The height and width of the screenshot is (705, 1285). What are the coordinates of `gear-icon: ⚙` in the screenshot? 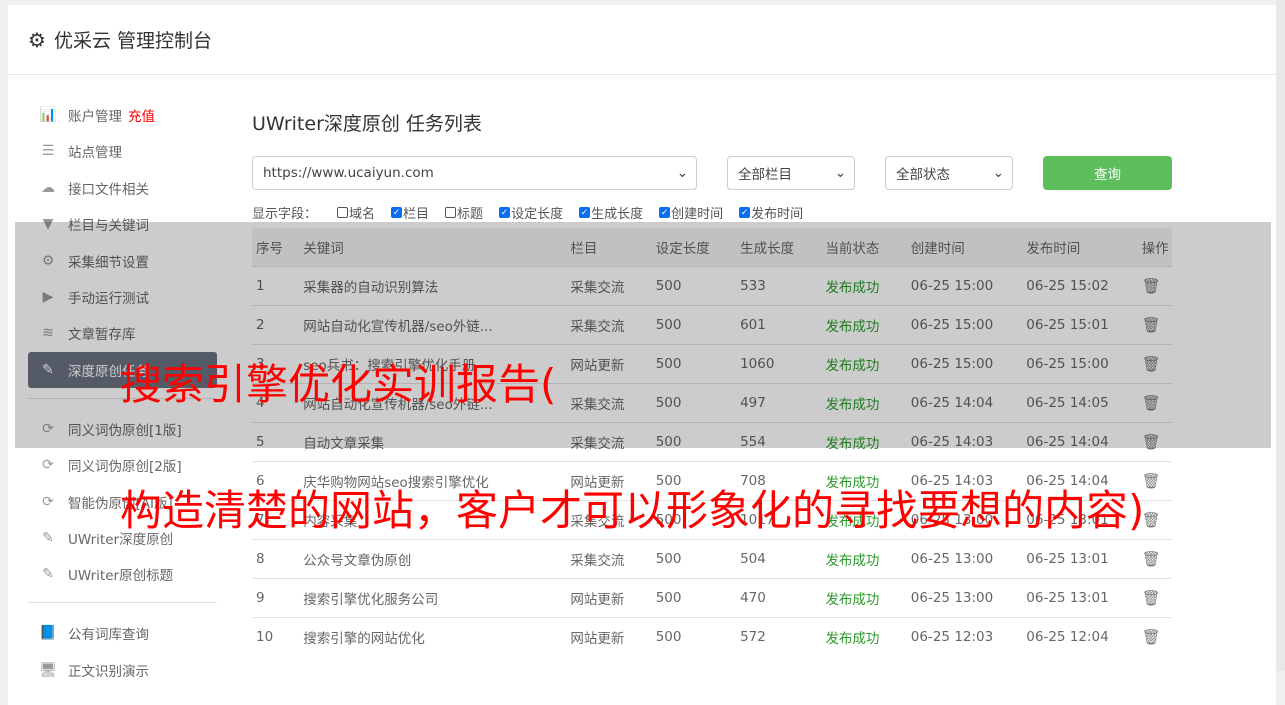 It's located at (37, 39).